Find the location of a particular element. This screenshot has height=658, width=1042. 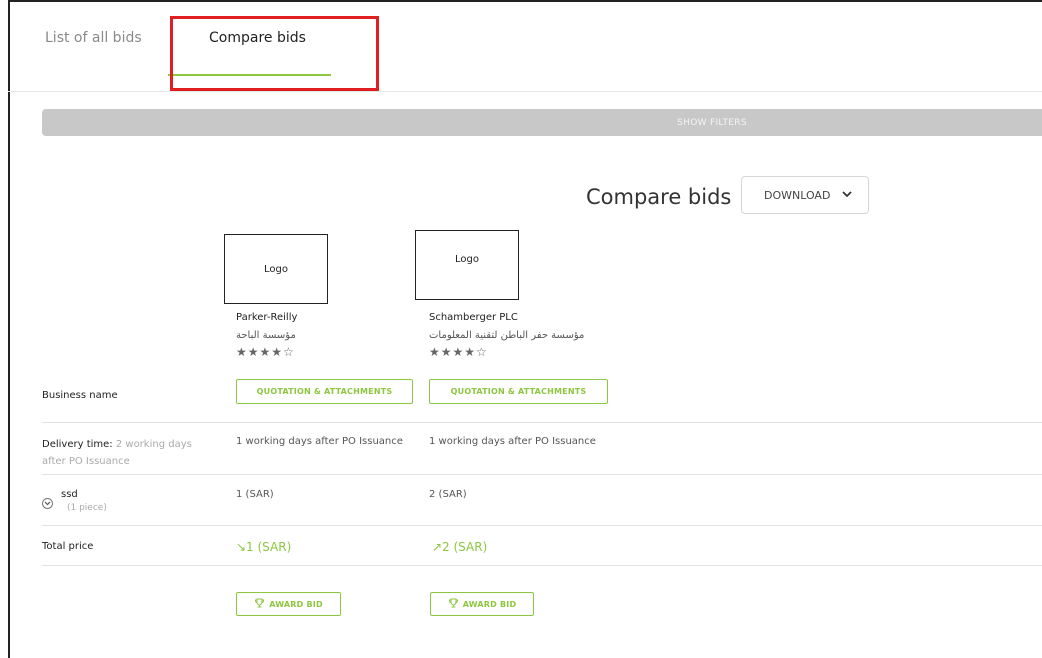

chevron-down-icon is located at coordinates (847, 195).